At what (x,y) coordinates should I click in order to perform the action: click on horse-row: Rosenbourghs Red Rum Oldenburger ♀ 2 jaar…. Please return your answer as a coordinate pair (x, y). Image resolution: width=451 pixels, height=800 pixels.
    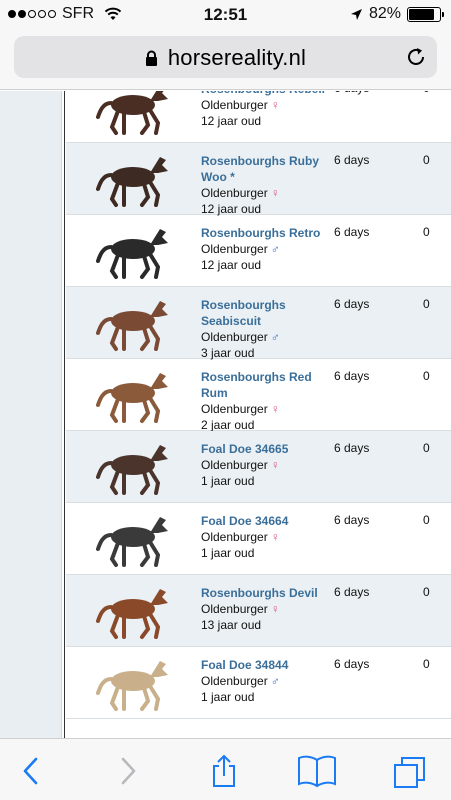
    Looking at the image, I should click on (258, 396).